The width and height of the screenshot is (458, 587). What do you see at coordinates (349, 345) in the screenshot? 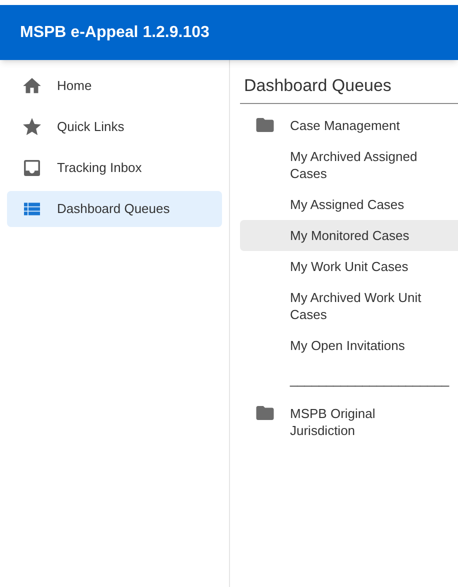
I see `queue-item: My Open Invitations` at bounding box center [349, 345].